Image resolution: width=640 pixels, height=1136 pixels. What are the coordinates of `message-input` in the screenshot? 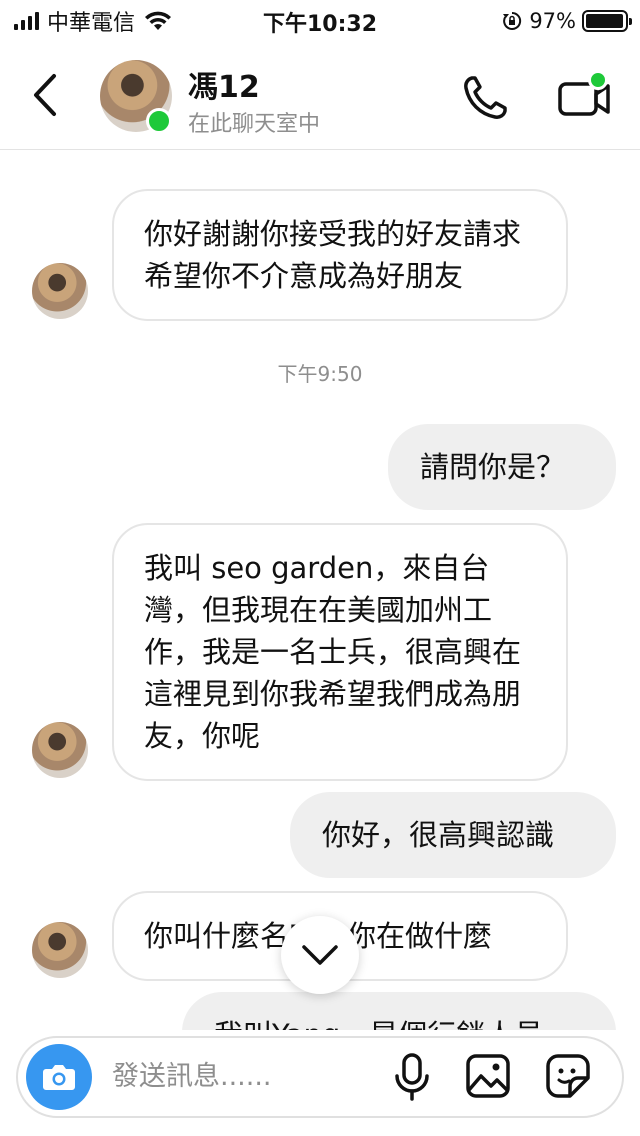 It's located at (242, 1076).